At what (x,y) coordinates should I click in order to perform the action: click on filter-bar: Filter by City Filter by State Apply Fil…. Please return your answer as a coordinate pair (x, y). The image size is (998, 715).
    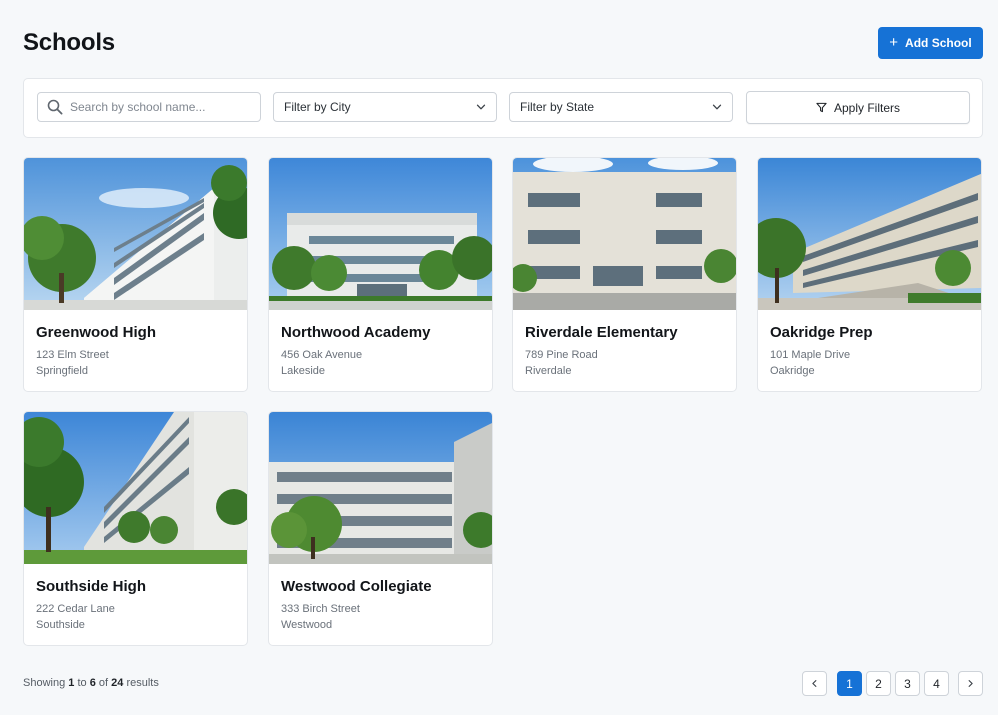
    Looking at the image, I should click on (503, 108).